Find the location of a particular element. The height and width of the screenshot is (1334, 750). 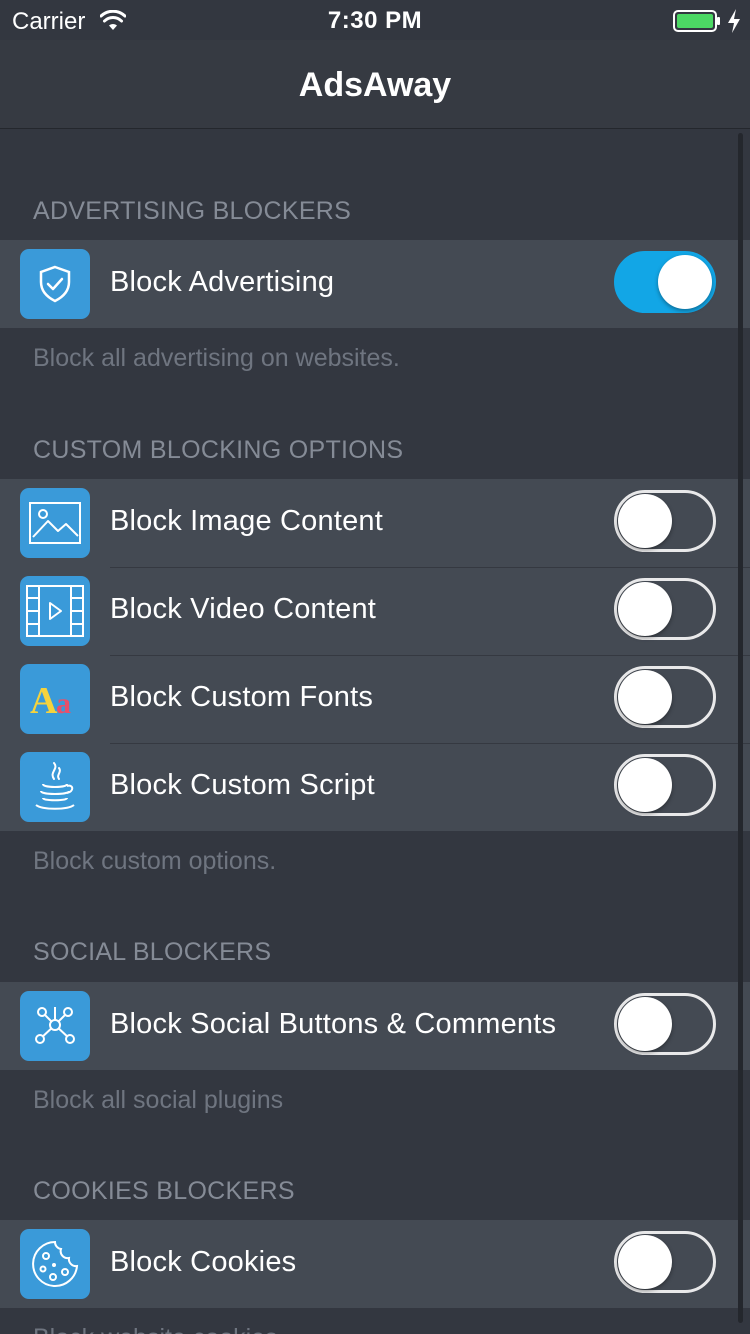

row-label: Block Cookies is located at coordinates (203, 1262).